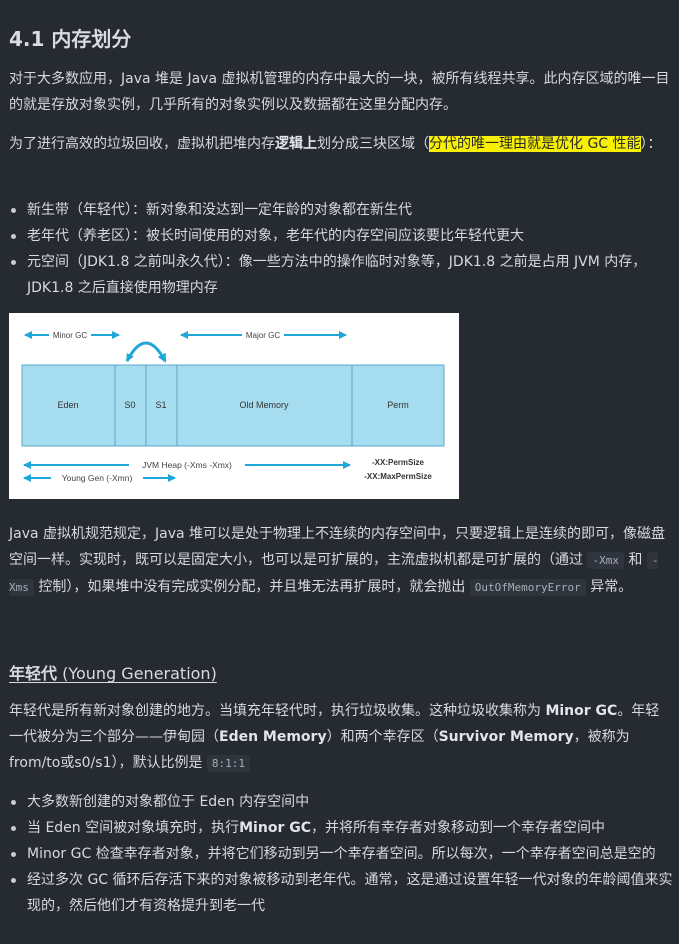  Describe the element at coordinates (398, 462) in the screenshot. I see `perm-size-label: -XX:PermSize` at that location.